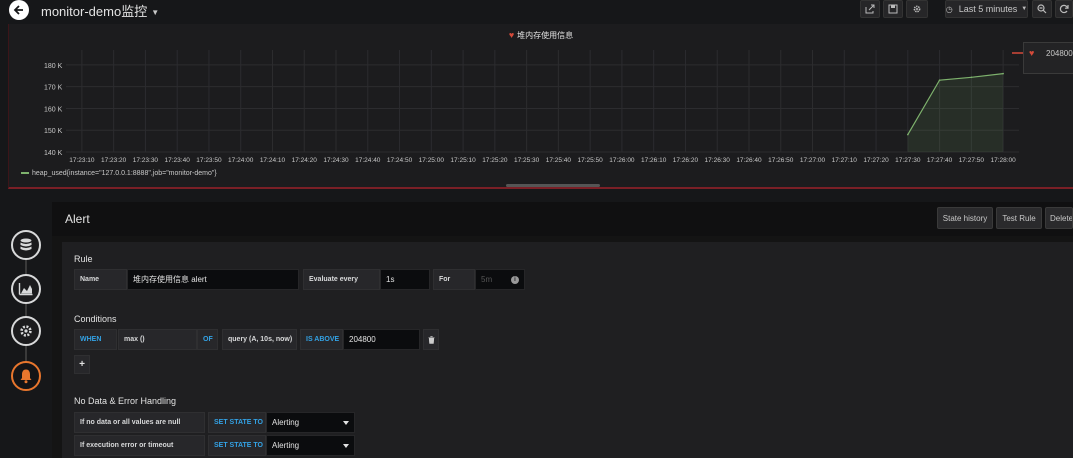 The image size is (1073, 458). I want to click on settings-button, so click(917, 9).